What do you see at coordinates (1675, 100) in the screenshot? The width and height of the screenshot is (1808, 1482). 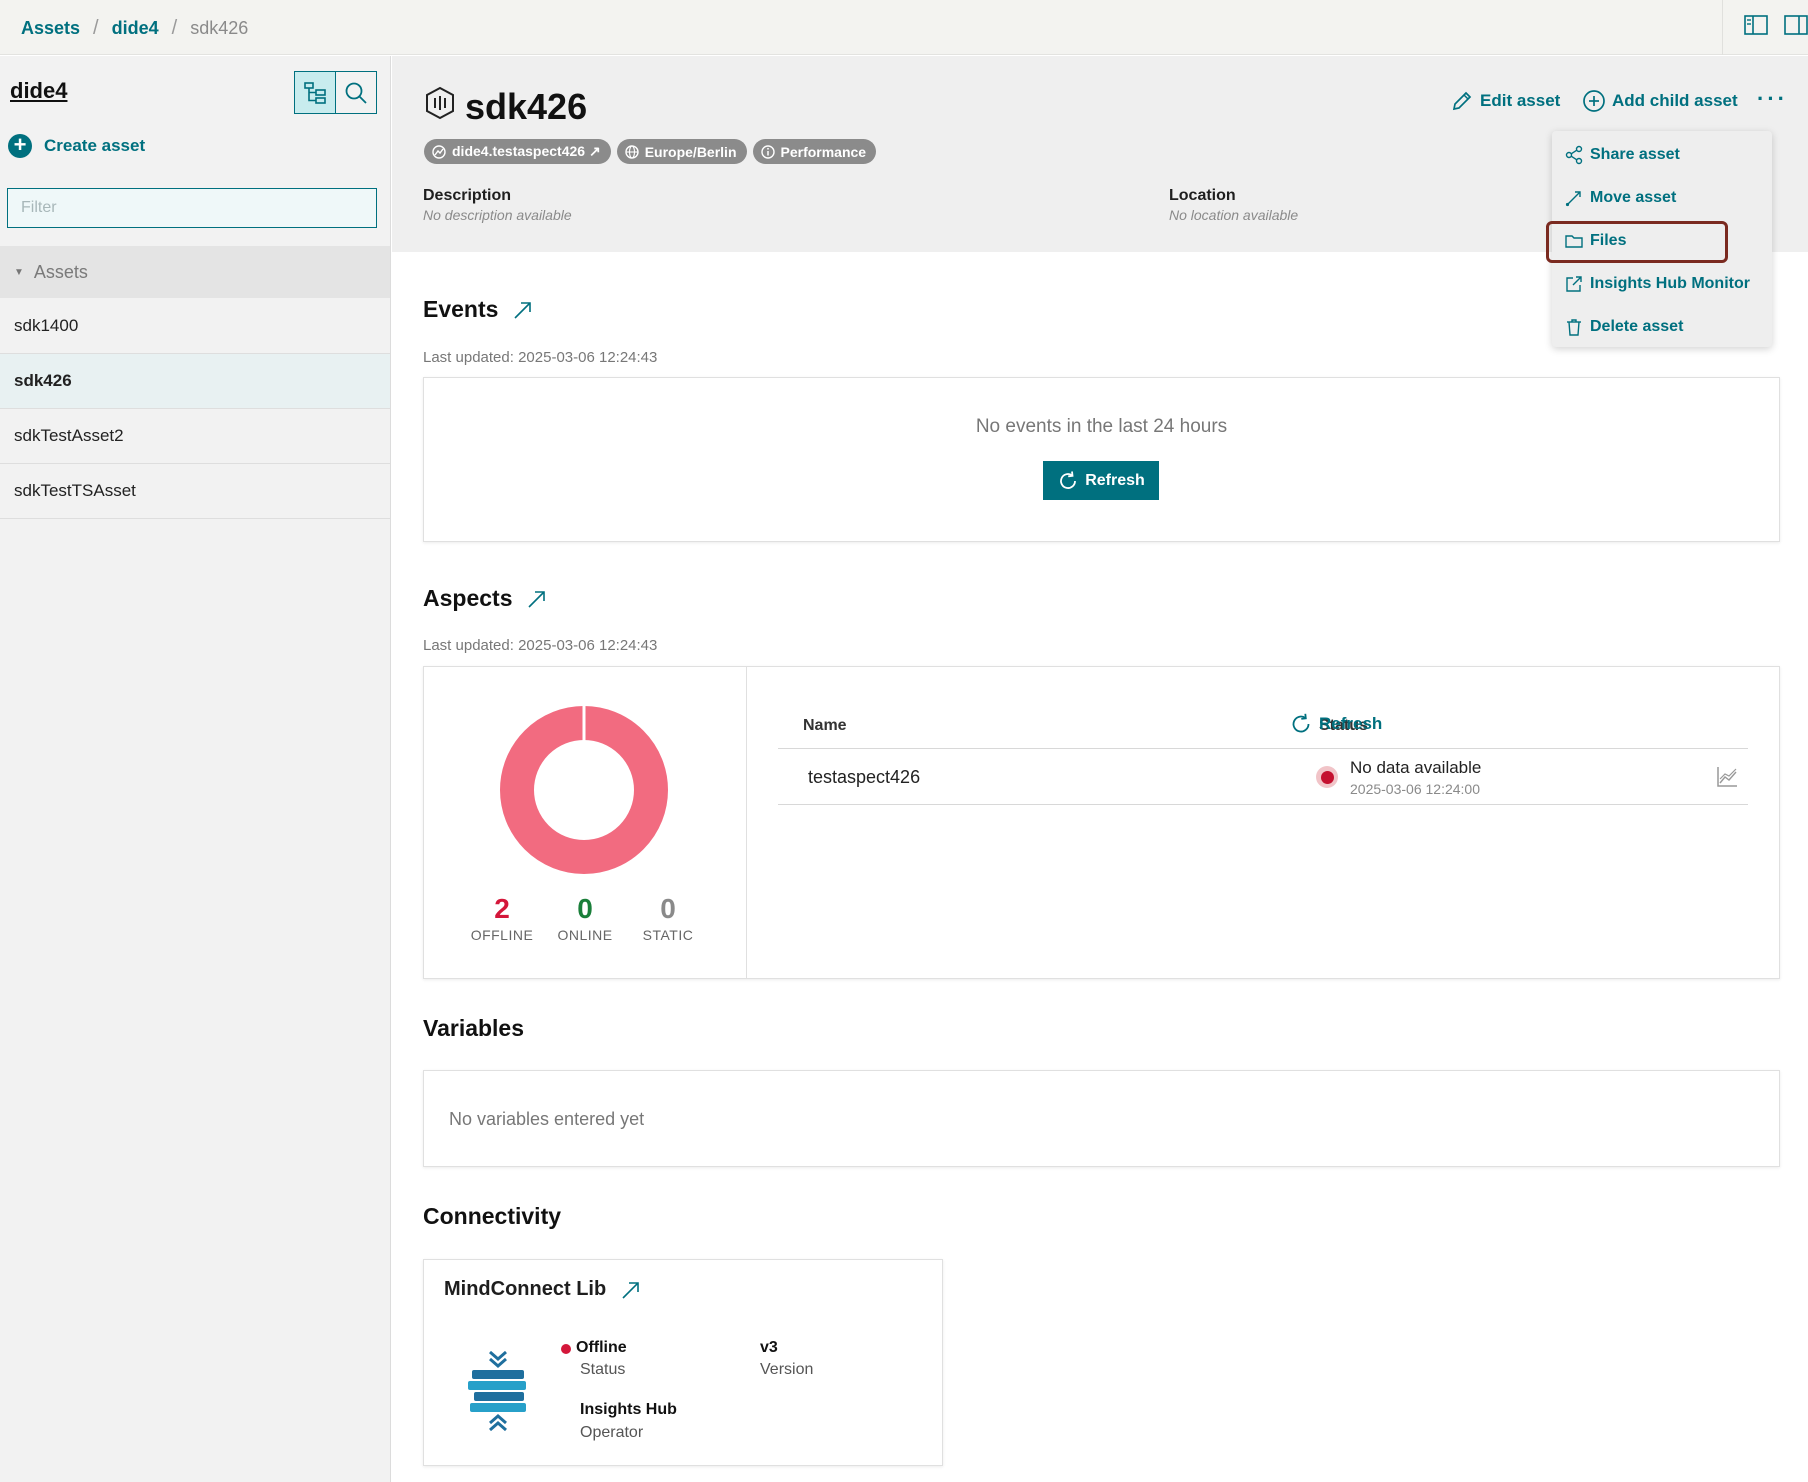 I see `add-child-label: Add child asset` at bounding box center [1675, 100].